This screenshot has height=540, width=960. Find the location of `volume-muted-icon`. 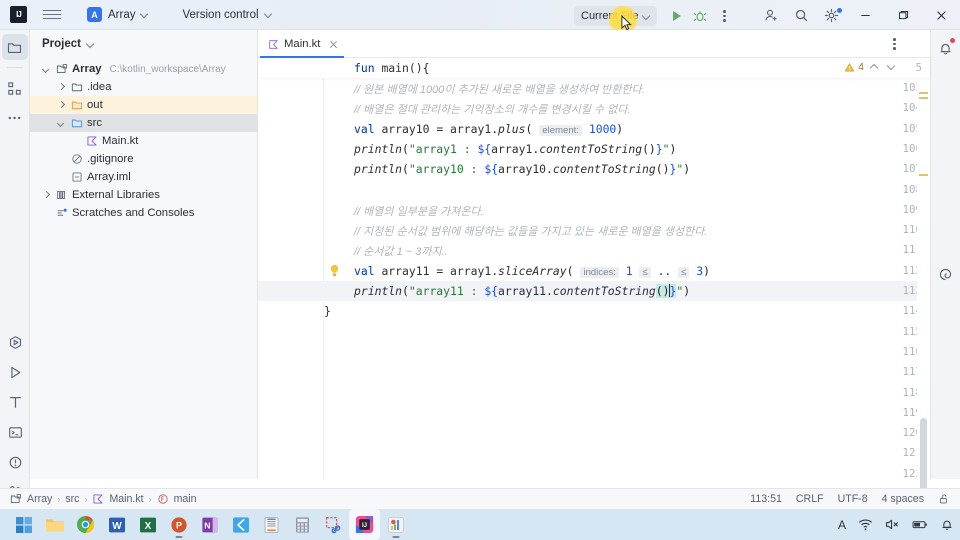

volume-muted-icon is located at coordinates (892, 524).